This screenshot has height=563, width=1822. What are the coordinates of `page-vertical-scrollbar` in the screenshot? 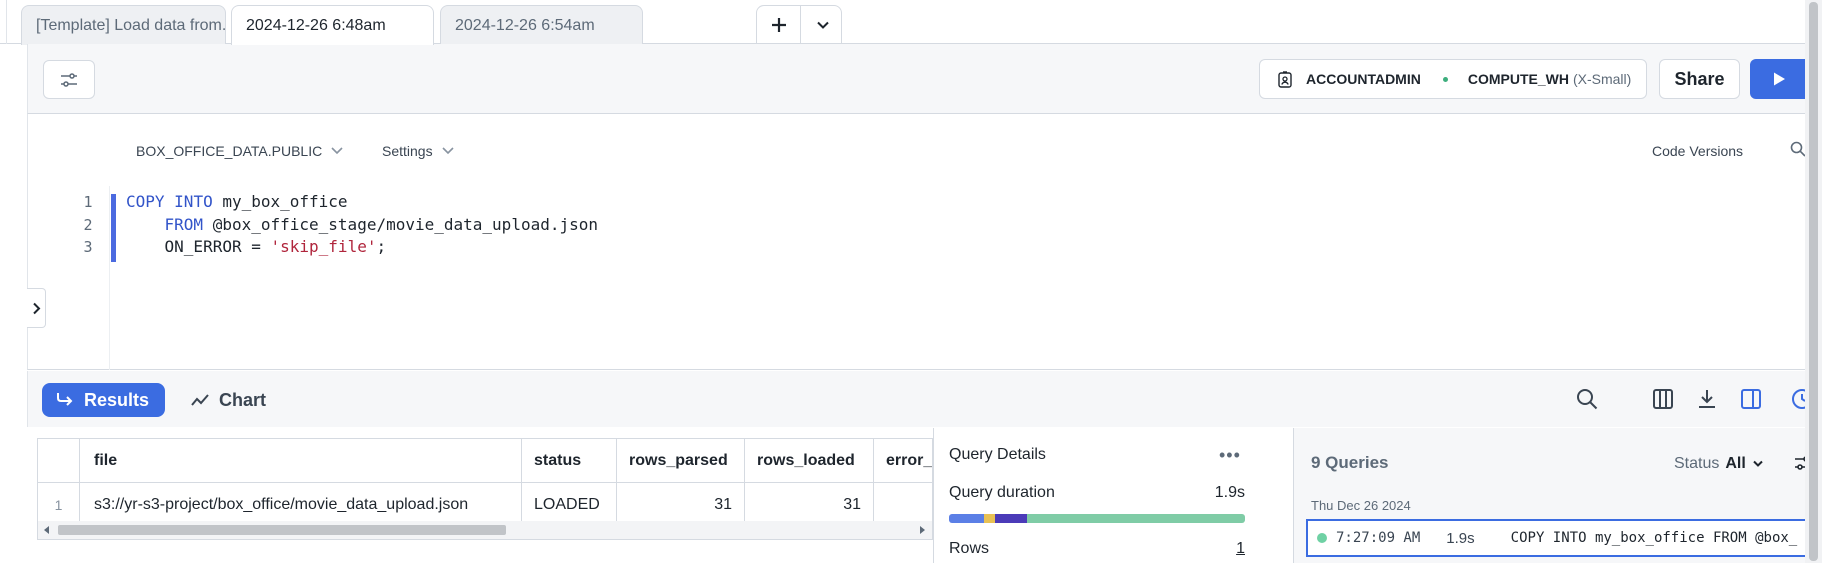 It's located at (1813, 281).